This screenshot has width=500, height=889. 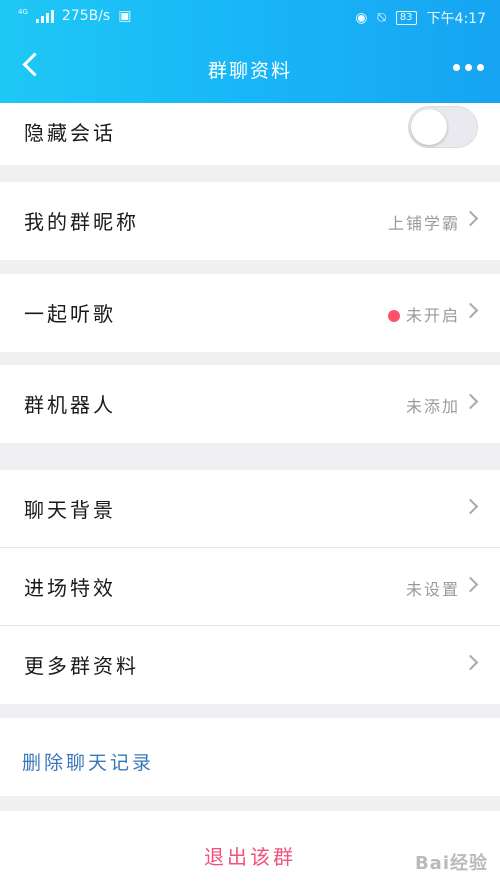 What do you see at coordinates (250, 509) in the screenshot?
I see `chat-background-row: 聊天背景` at bounding box center [250, 509].